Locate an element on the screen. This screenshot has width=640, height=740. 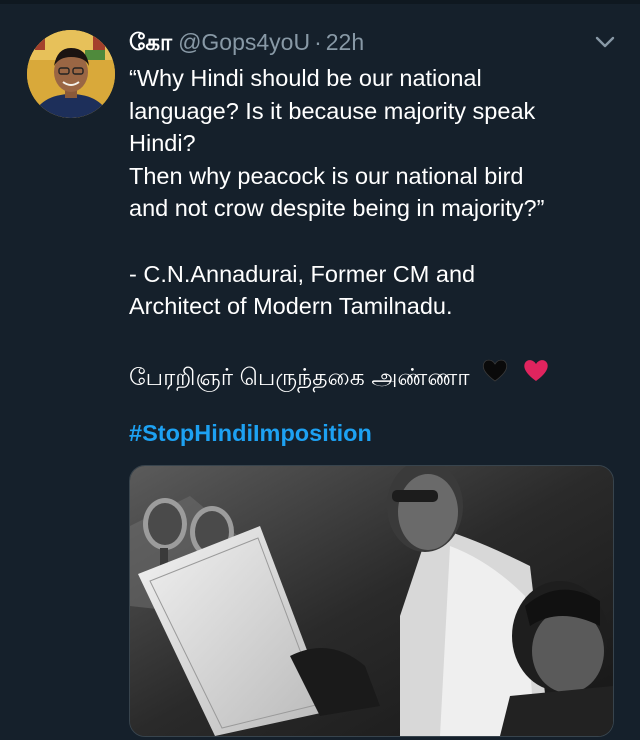
user-handle: @Gops4yoU is located at coordinates (244, 42).